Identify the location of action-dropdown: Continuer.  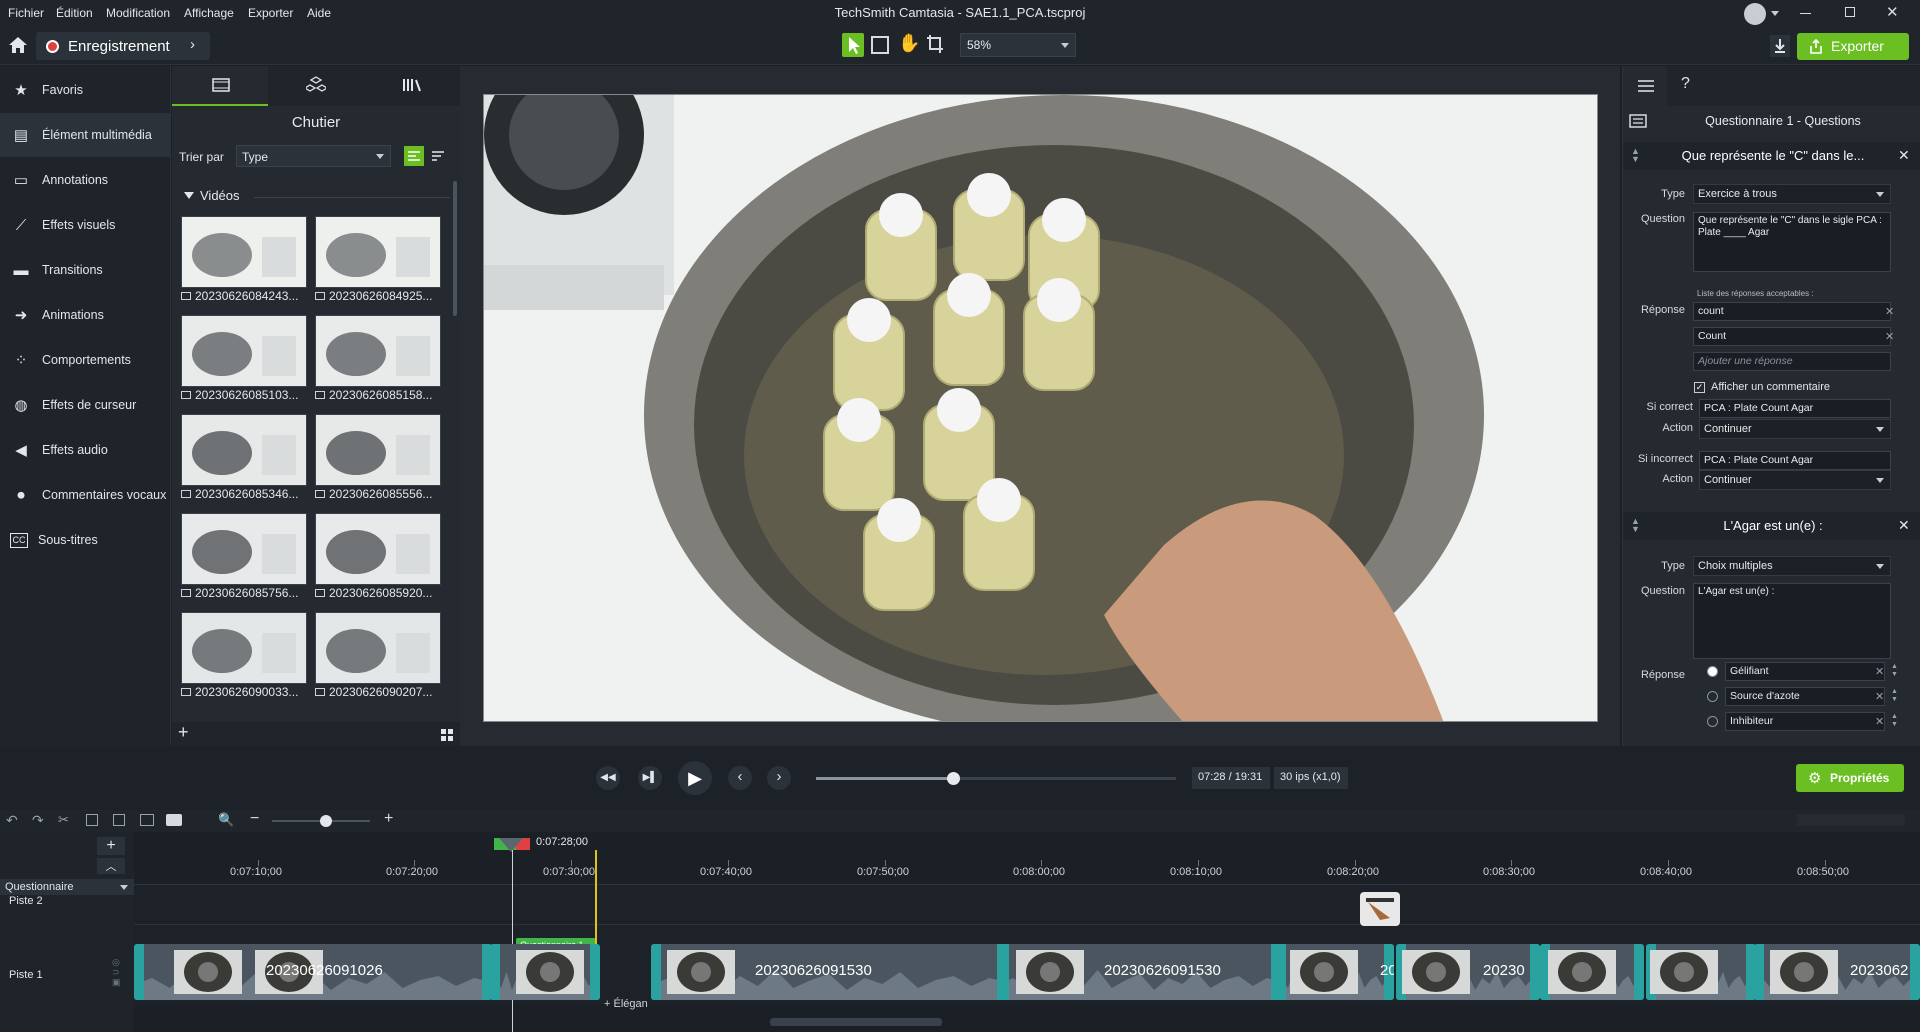
(1795, 480).